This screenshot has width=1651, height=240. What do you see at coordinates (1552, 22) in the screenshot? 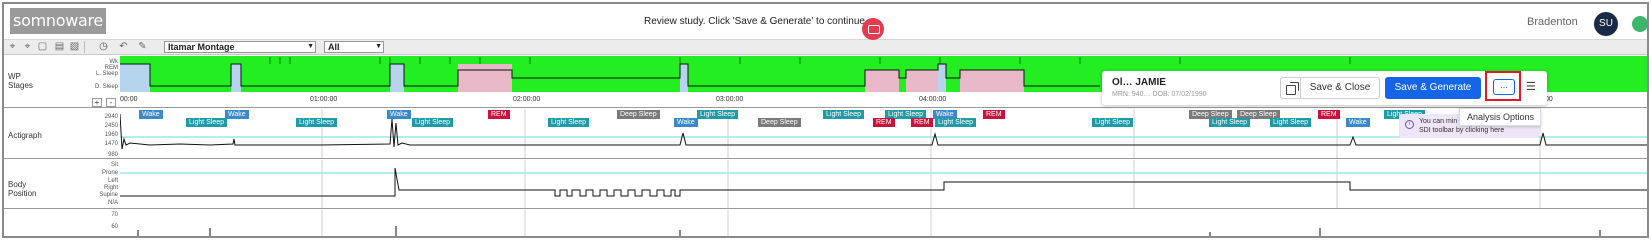
I see `location-label: Bradenton` at bounding box center [1552, 22].